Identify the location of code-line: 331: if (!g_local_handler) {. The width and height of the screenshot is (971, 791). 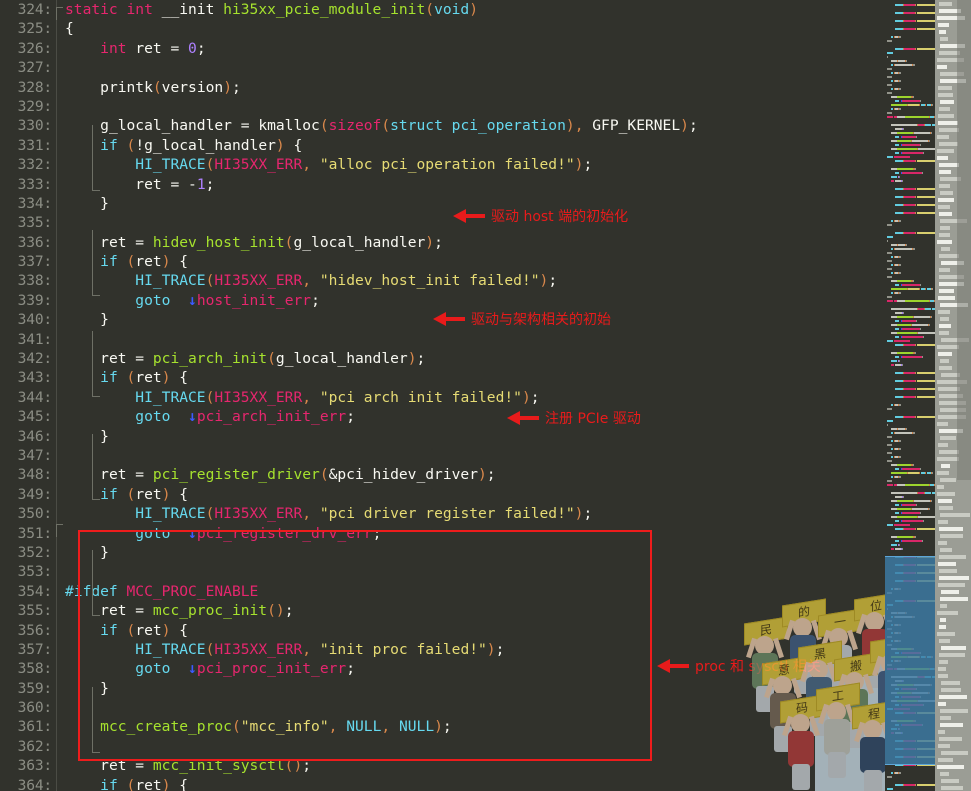
(442, 145).